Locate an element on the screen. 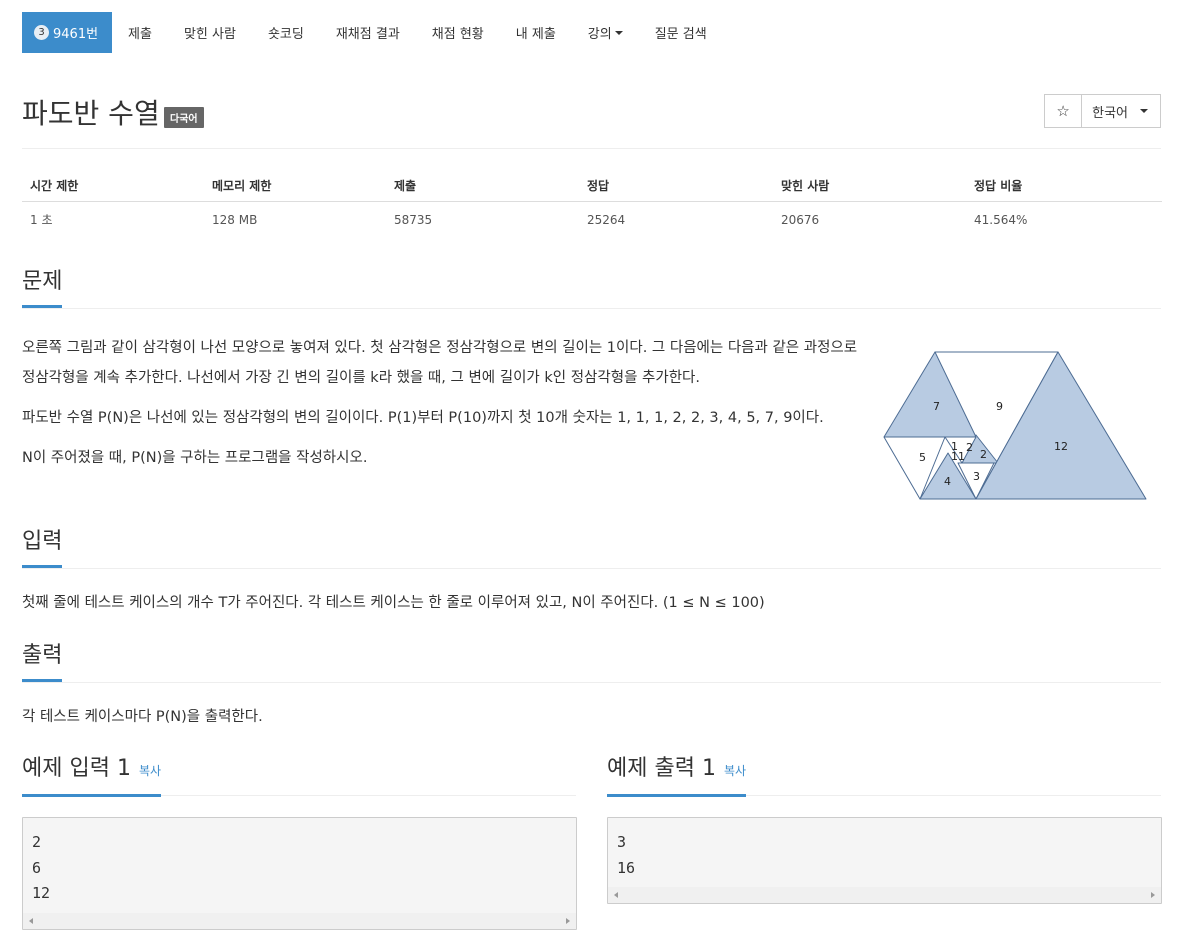 Image resolution: width=1179 pixels, height=944 pixels. figure-label-2a: 2 is located at coordinates (983, 454).